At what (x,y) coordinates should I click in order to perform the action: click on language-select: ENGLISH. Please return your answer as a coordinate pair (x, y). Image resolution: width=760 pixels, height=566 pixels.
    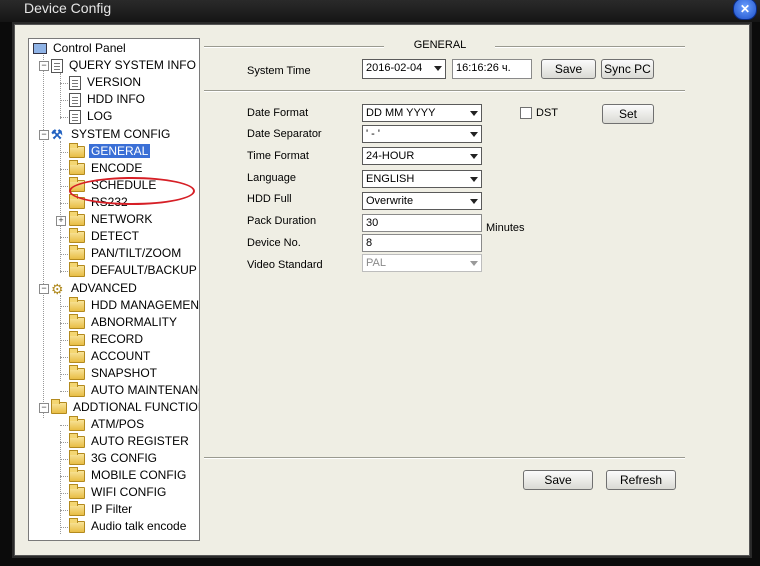
    Looking at the image, I should click on (422, 179).